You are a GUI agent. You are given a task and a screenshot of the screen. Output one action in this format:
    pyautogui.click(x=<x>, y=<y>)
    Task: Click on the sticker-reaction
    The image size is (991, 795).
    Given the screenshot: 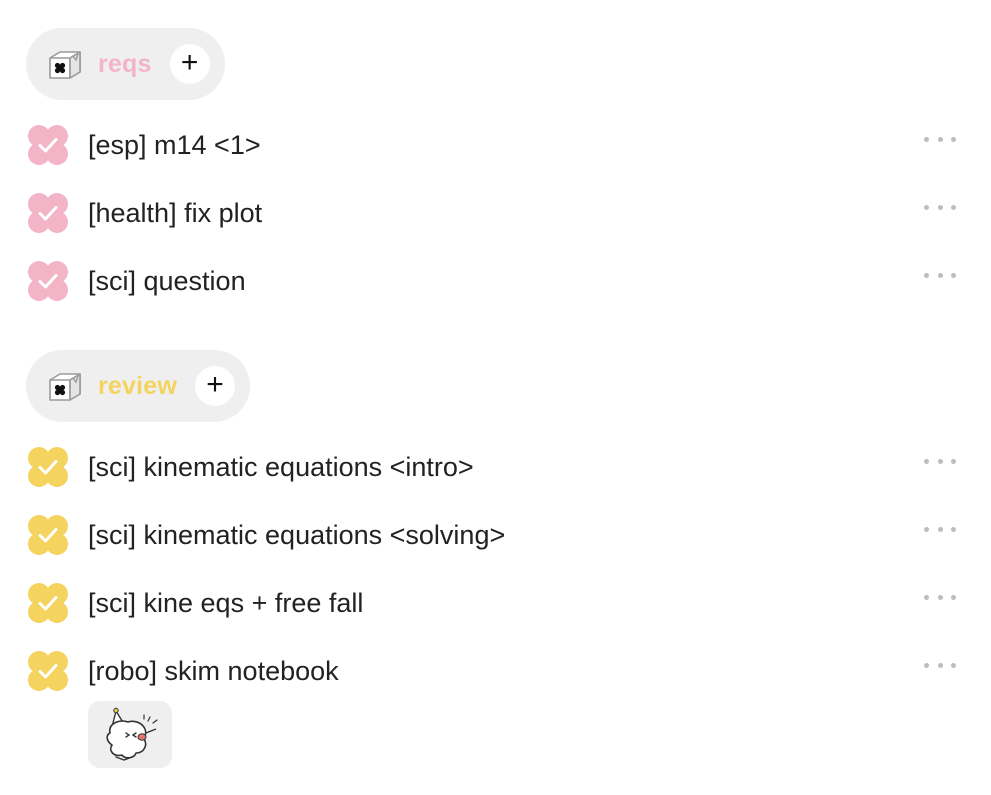 What is the action you would take?
    pyautogui.click(x=130, y=734)
    